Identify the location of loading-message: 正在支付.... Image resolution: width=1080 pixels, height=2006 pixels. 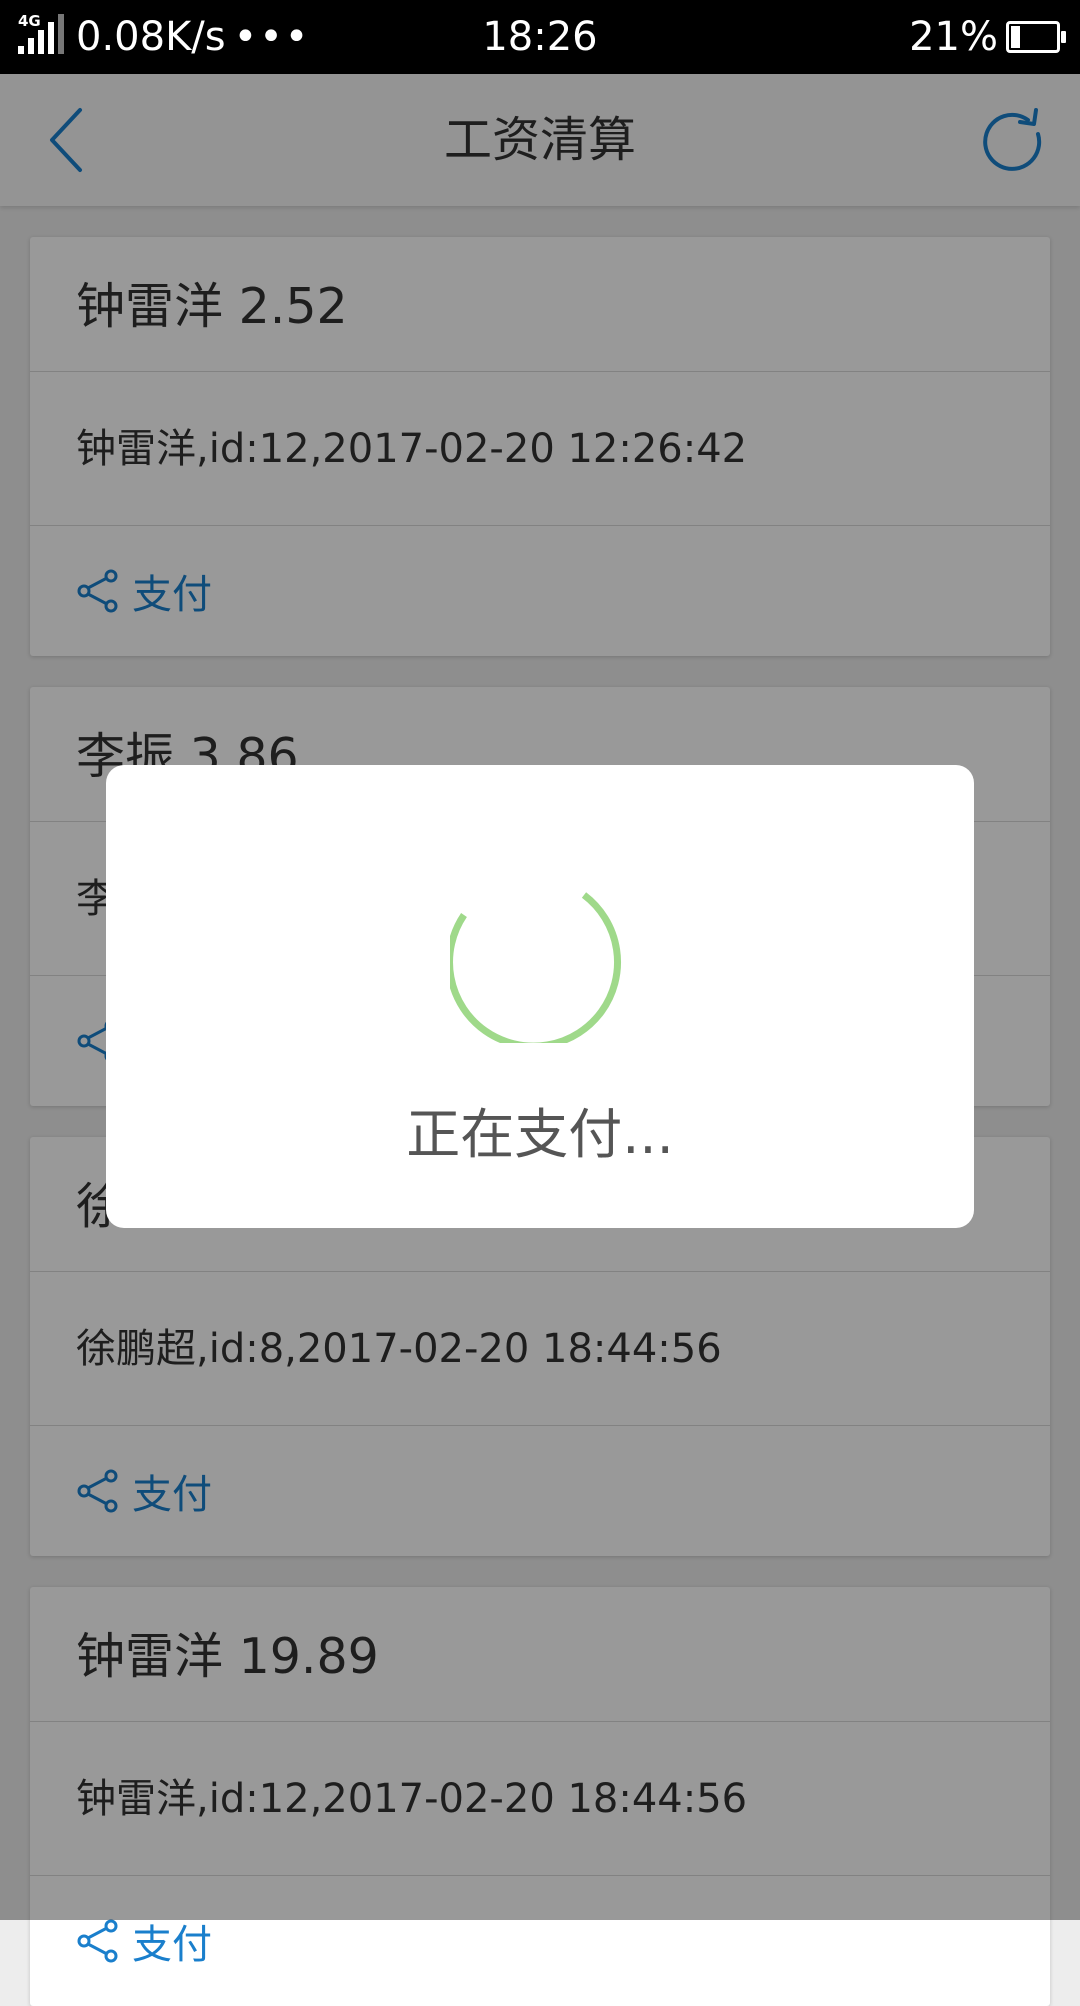
(540, 1134).